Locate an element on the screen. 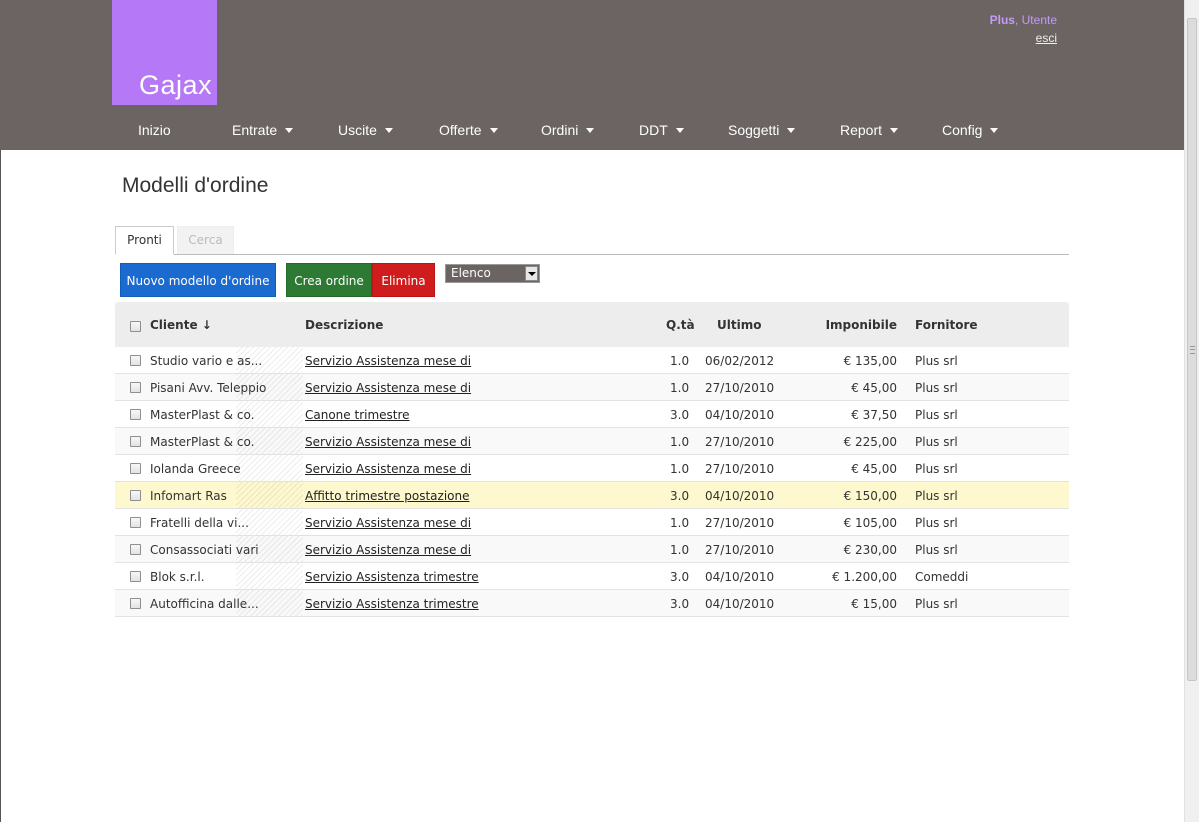  nav-soggetti: Soggetti is located at coordinates (762, 130).